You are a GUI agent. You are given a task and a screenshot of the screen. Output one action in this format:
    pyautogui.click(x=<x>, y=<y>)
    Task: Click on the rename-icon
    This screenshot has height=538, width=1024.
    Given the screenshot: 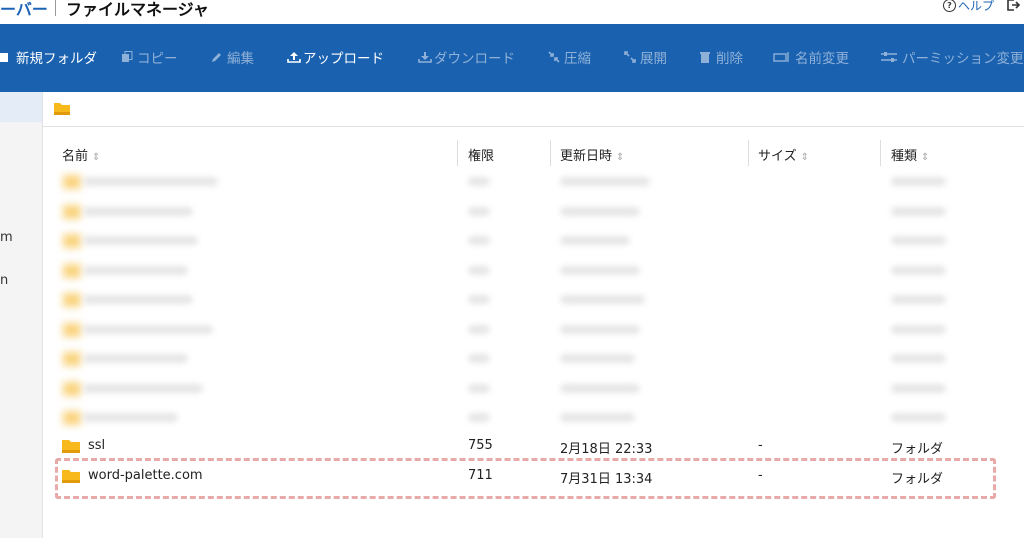 What is the action you would take?
    pyautogui.click(x=782, y=57)
    